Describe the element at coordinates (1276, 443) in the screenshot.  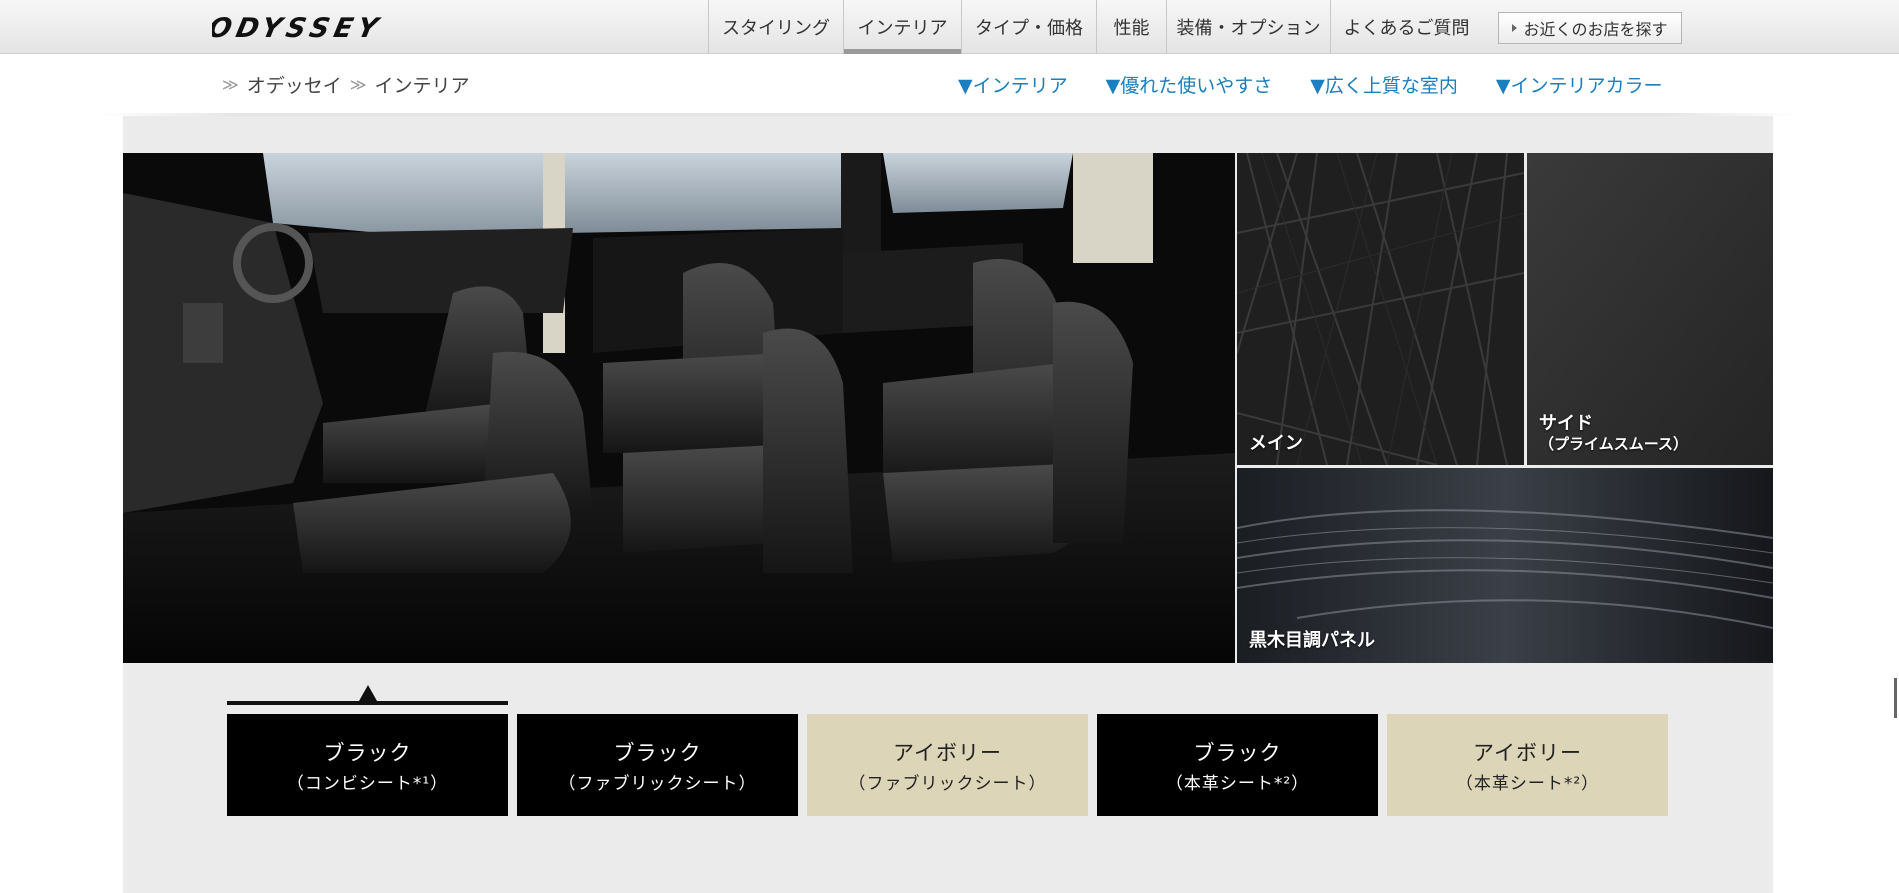
I see `swatch-label-main: メイン` at that location.